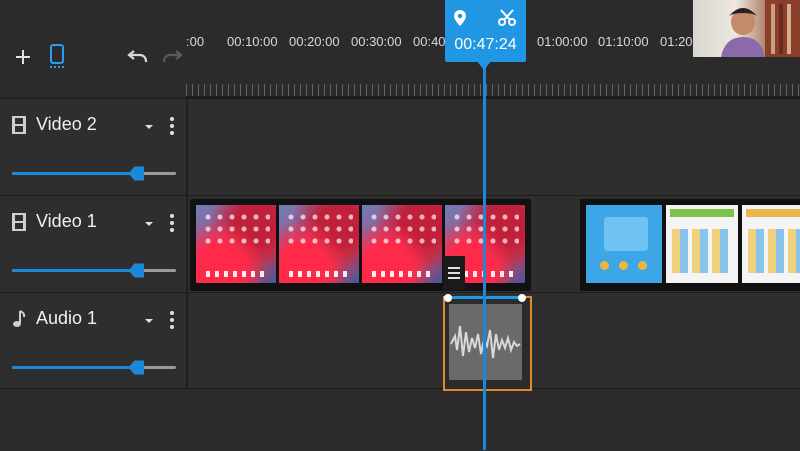 The image size is (800, 451). Describe the element at coordinates (507, 18) in the screenshot. I see `scissors-icon` at that location.